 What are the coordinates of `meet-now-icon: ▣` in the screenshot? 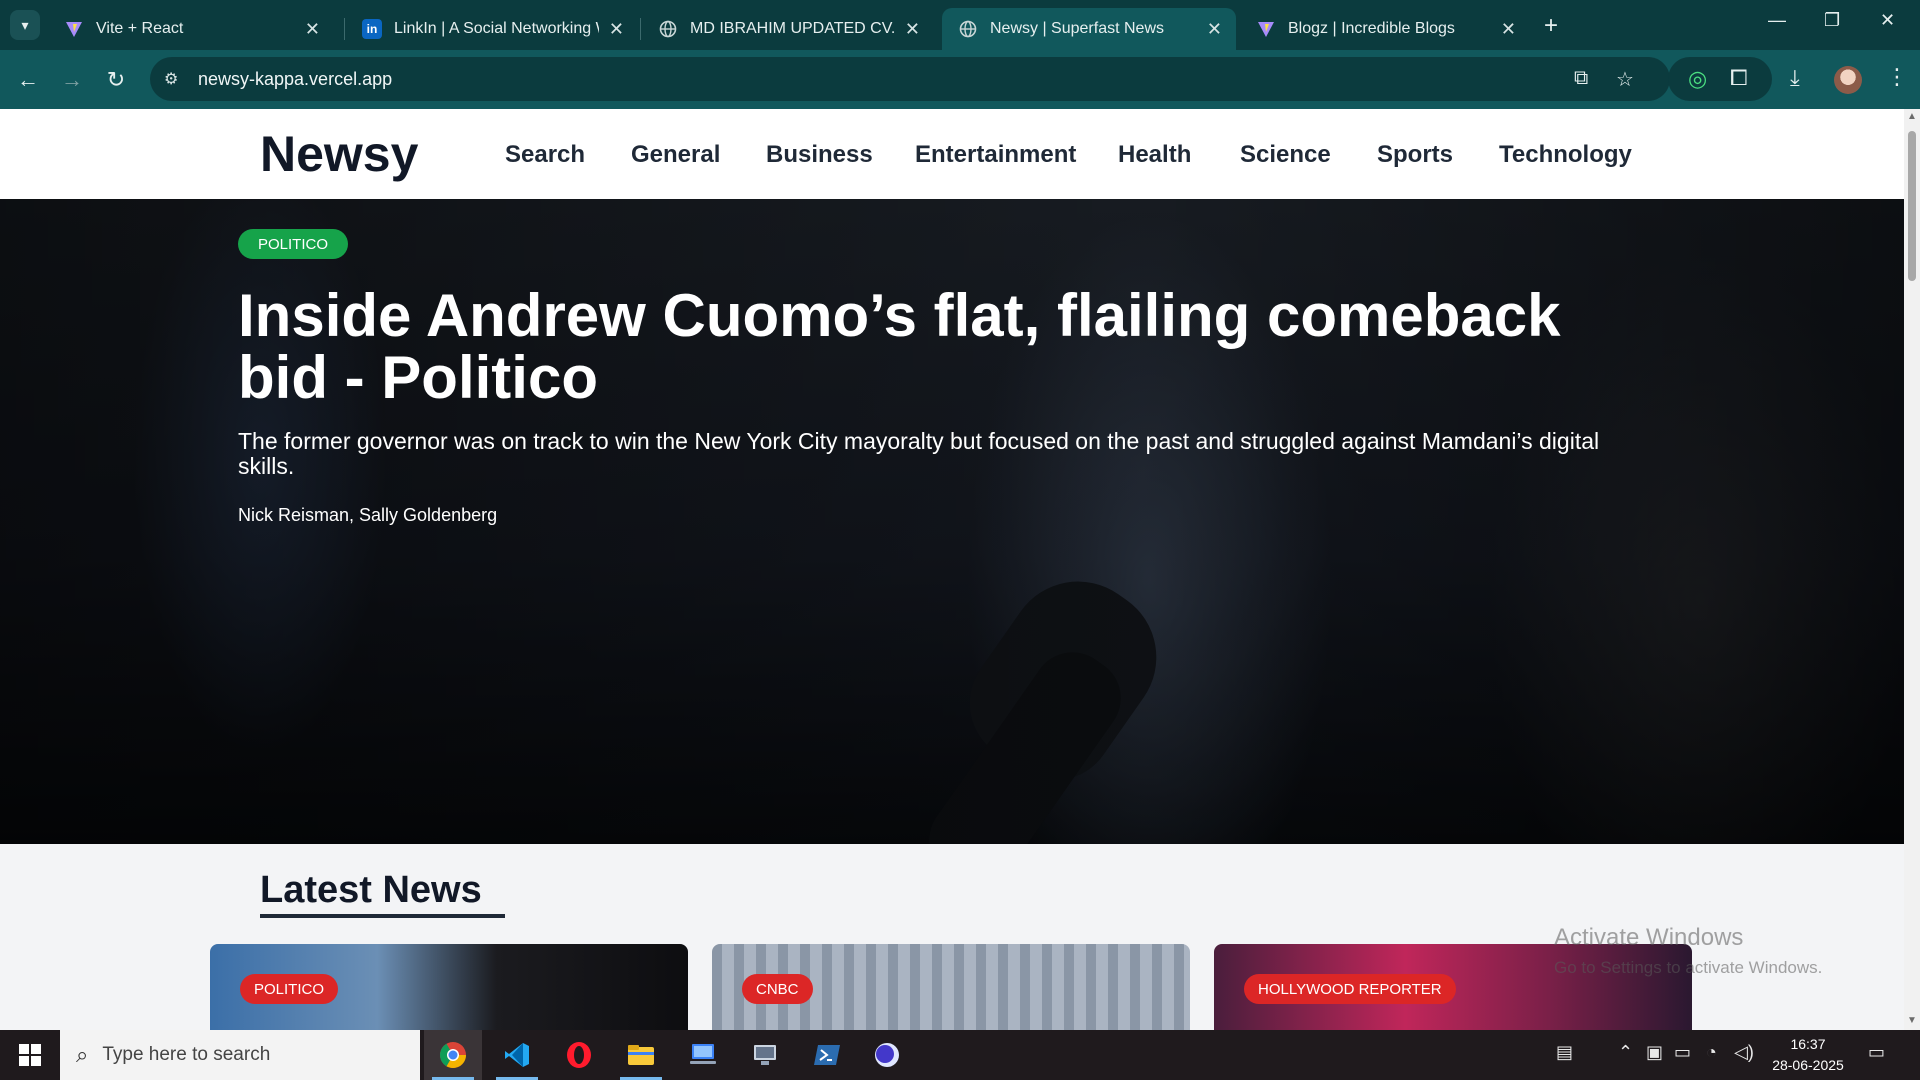 It's located at (1654, 1052).